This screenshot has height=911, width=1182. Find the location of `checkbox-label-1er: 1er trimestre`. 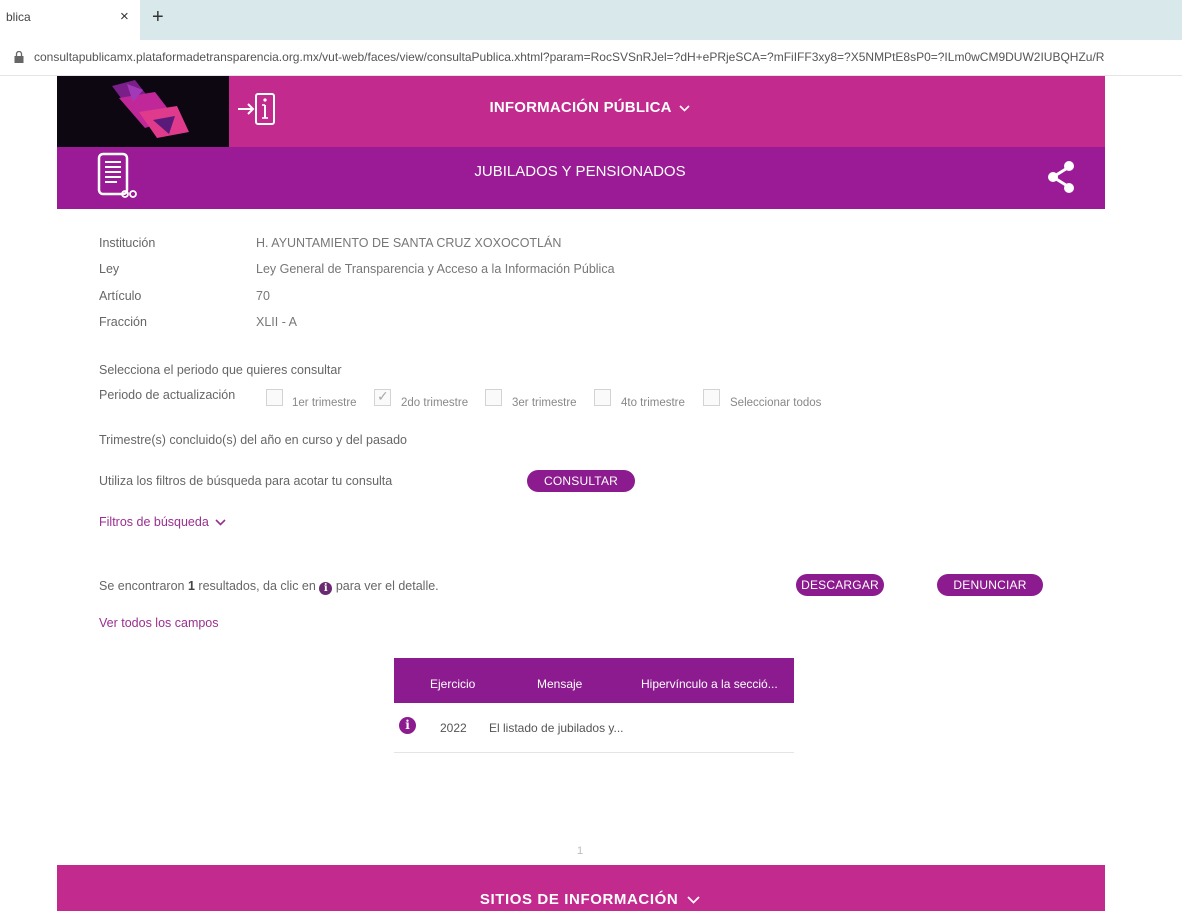

checkbox-label-1er: 1er trimestre is located at coordinates (324, 403).